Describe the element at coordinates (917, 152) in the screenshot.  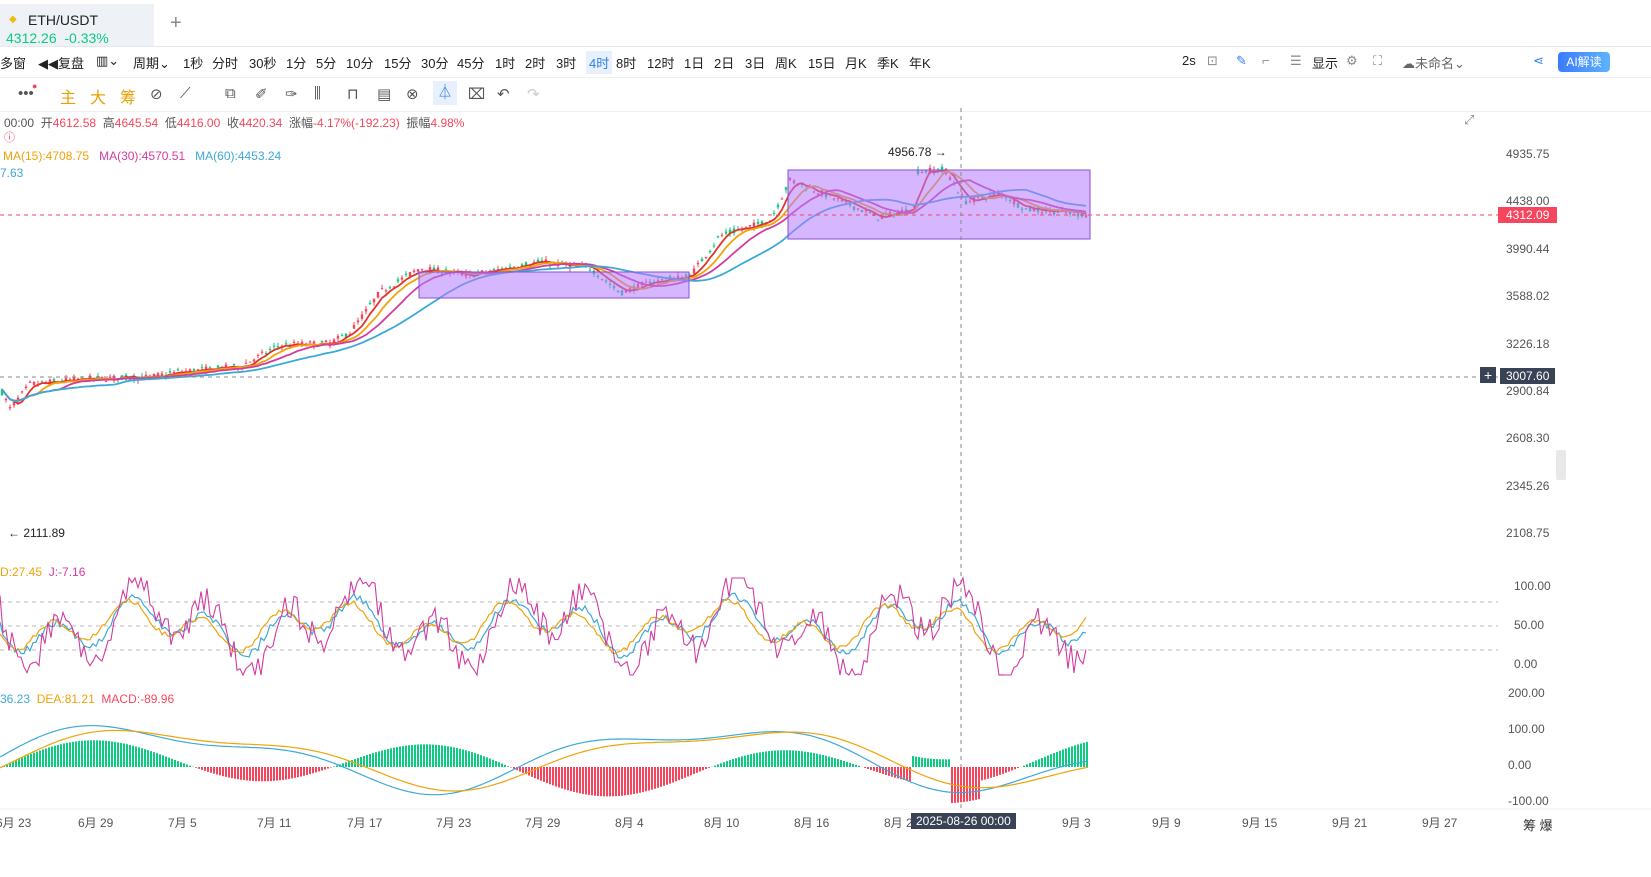
I see `high-annotation: 4956.78 →` at that location.